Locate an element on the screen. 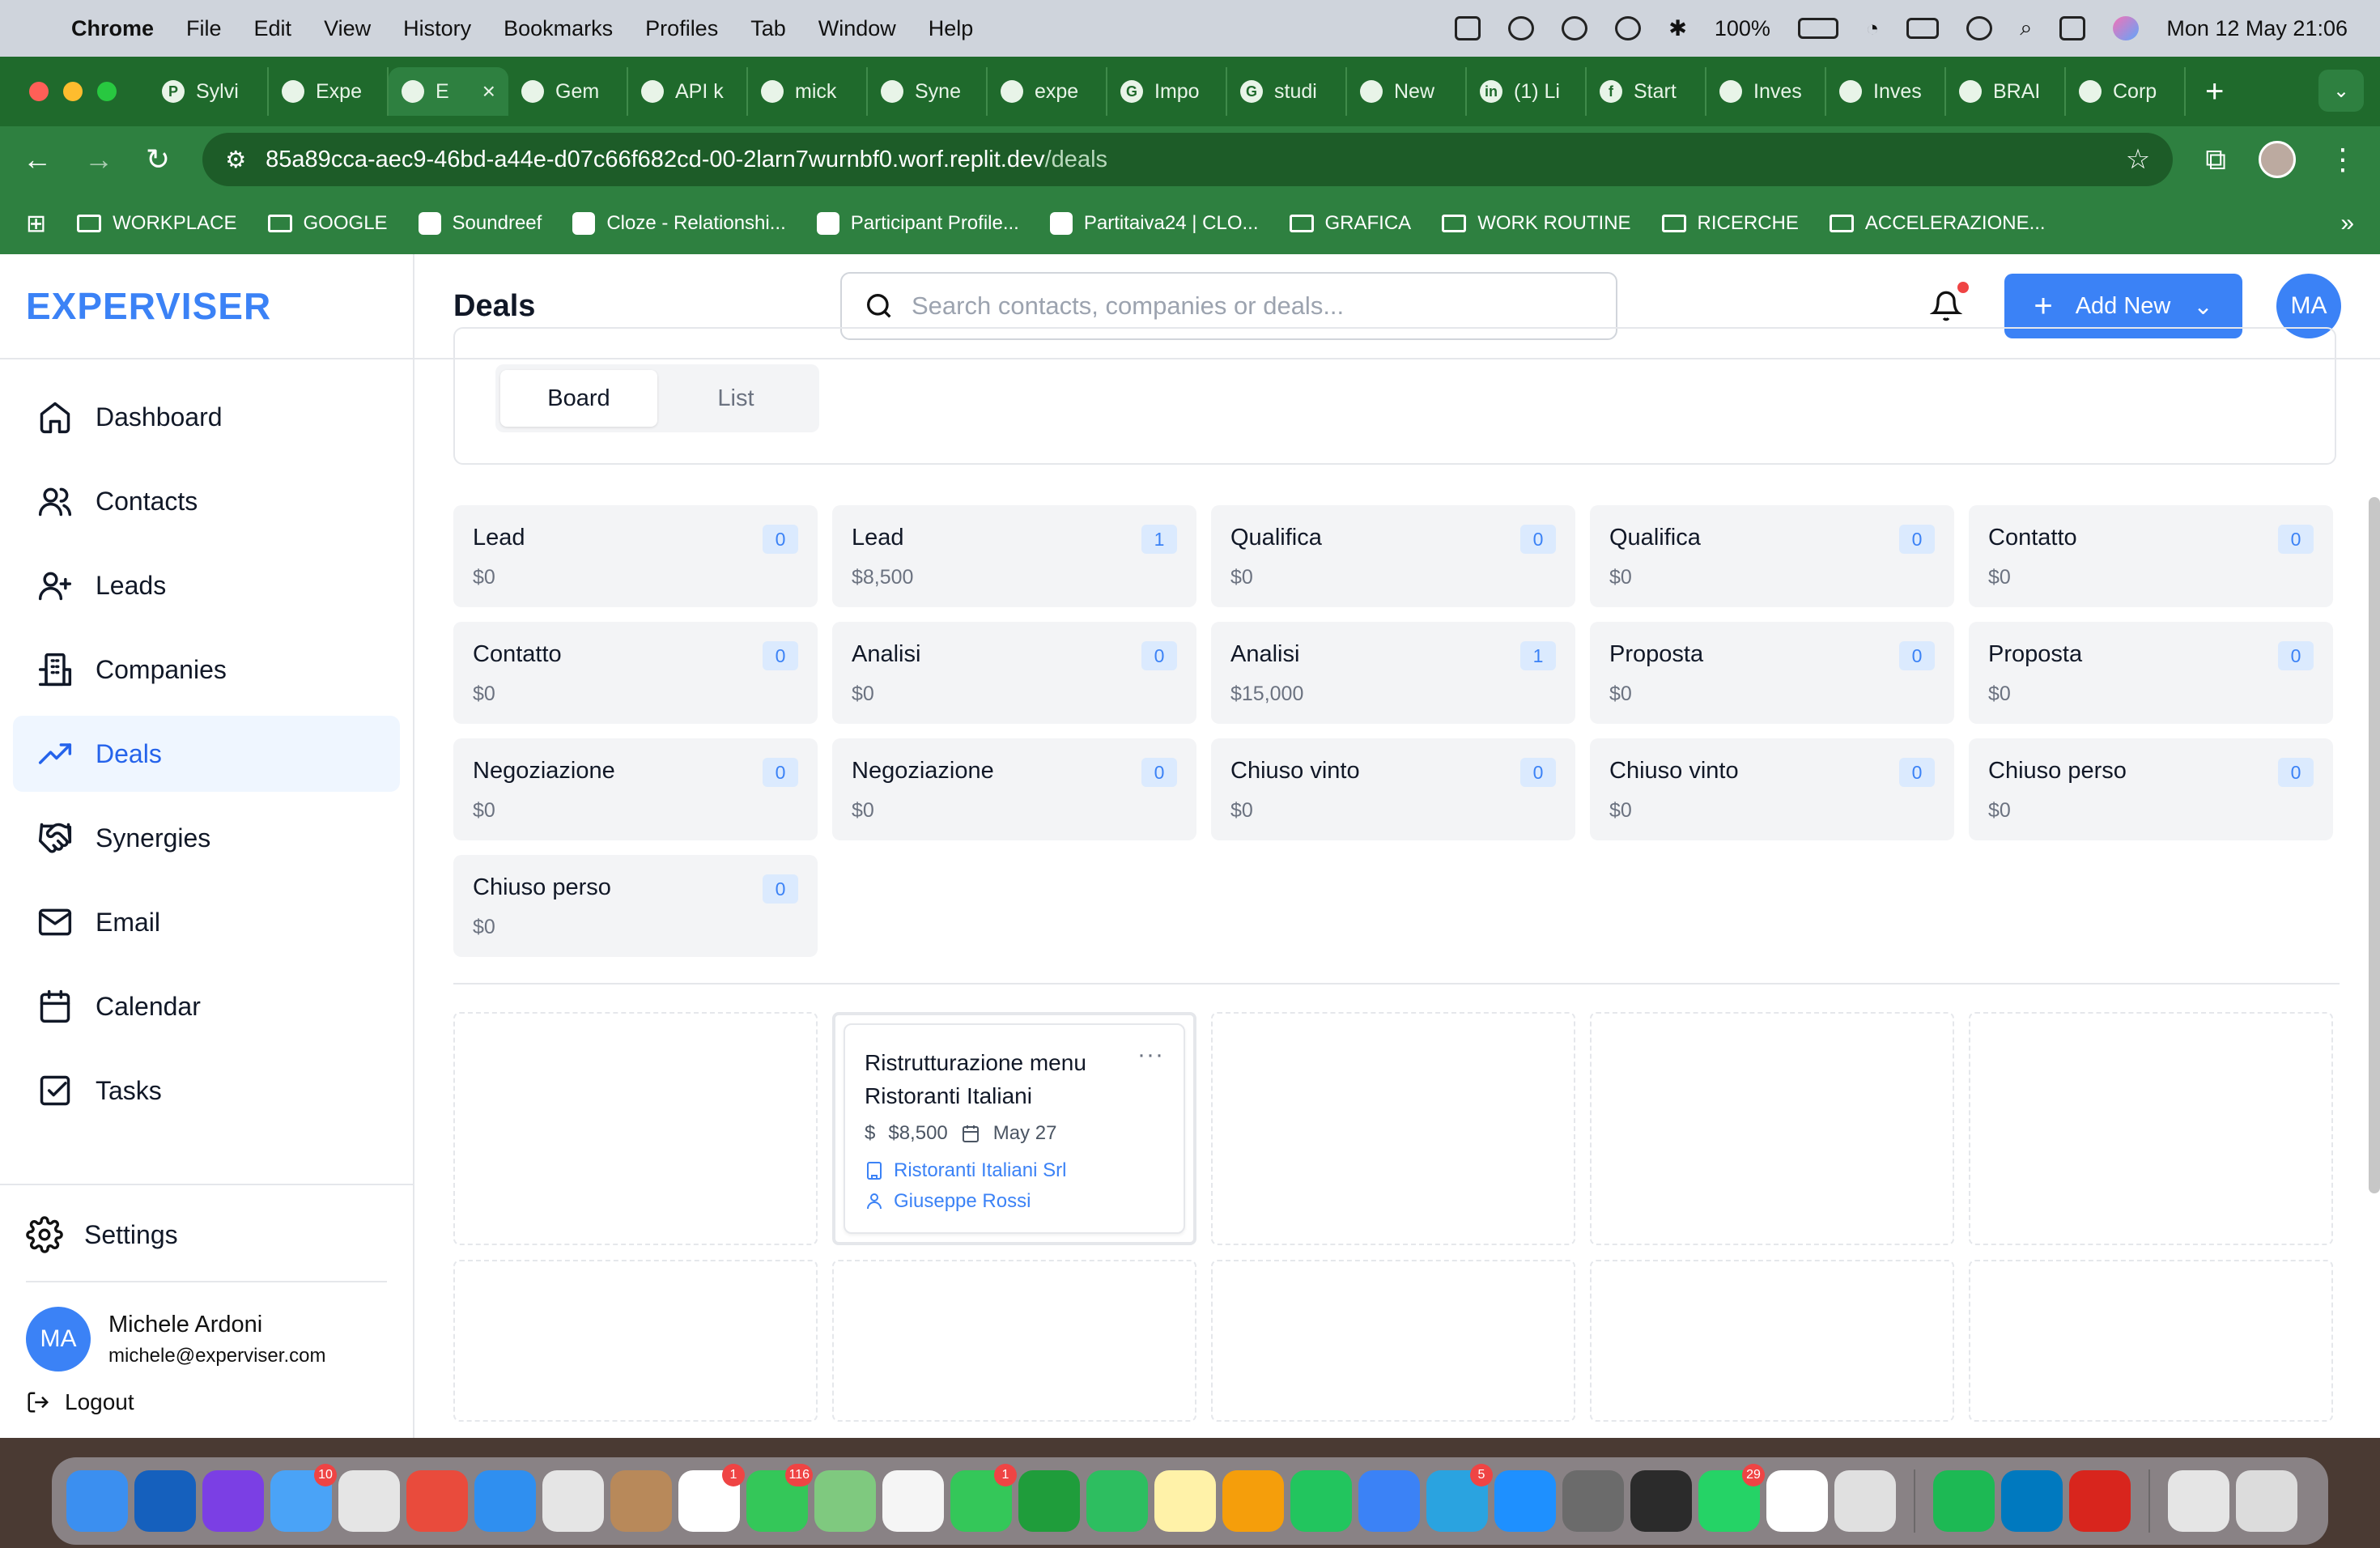 The height and width of the screenshot is (1548, 2380). bookmark-link: Soundreef is located at coordinates (480, 223).